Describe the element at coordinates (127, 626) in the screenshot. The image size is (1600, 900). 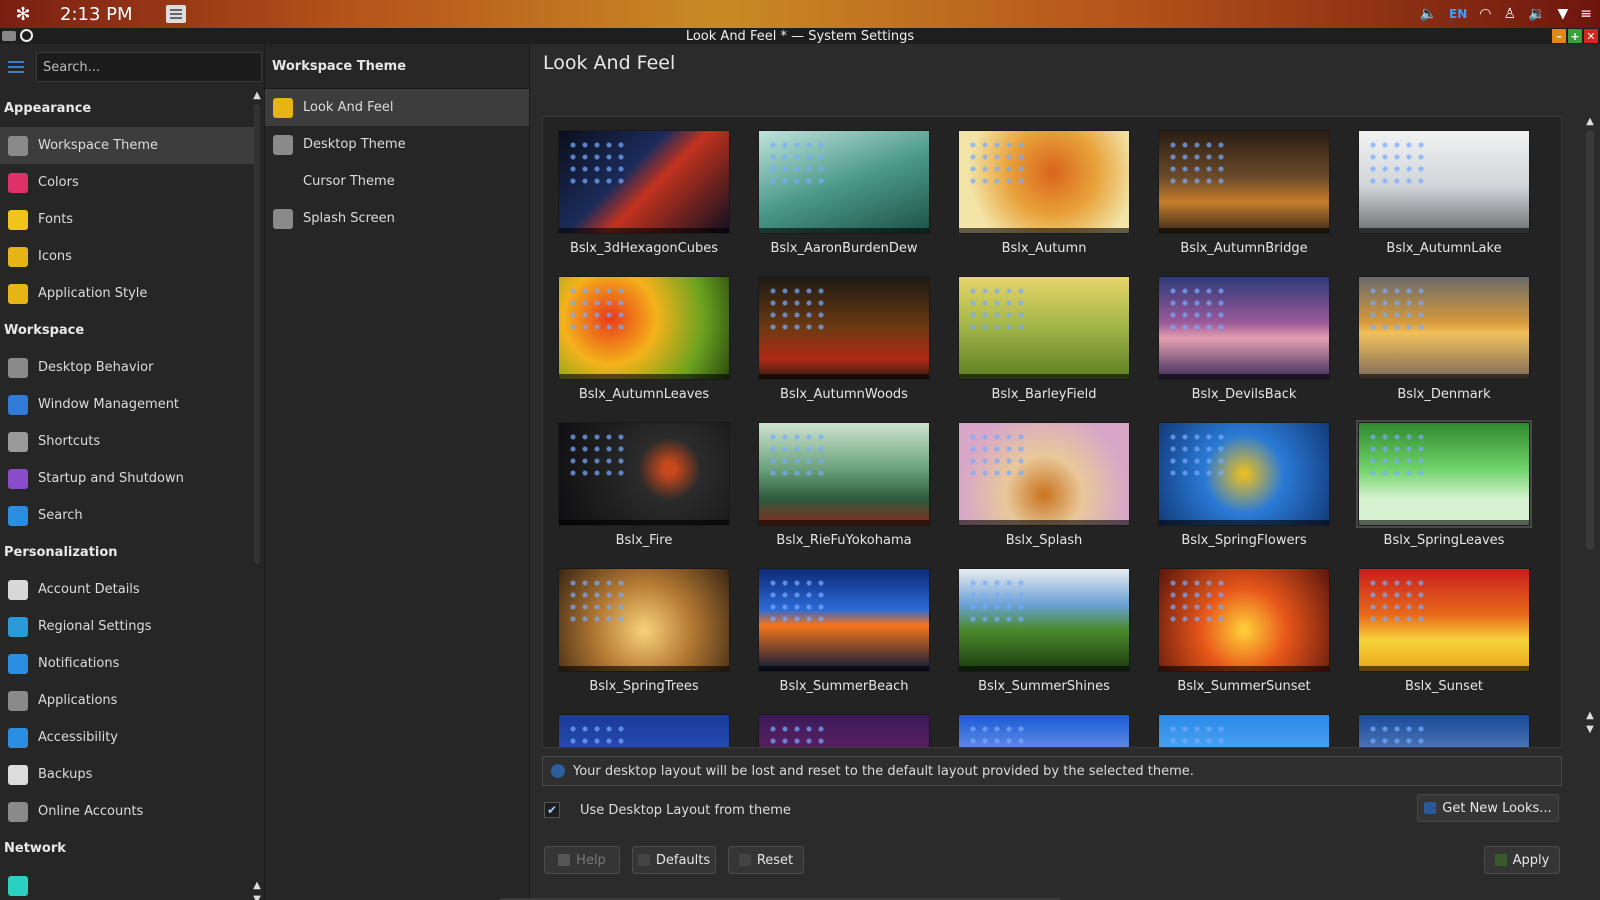
I see `sidebar-item-regional-settings: Regional Settings` at that location.